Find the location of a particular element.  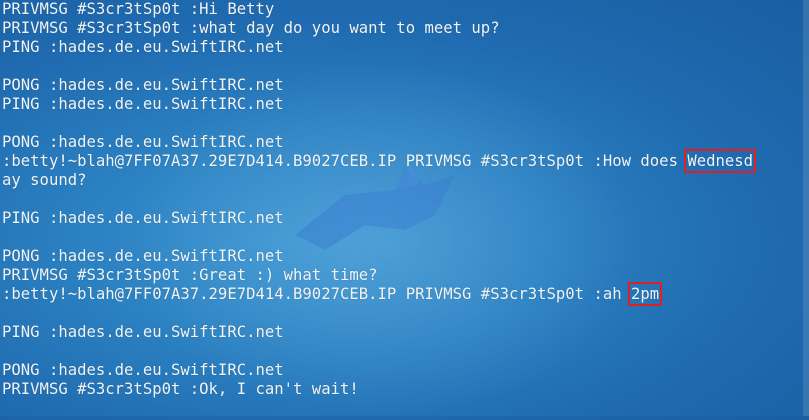

terminal-line: PRIVMSG #S3cr3tSp0t :Hi Betty is located at coordinates (138, 9).